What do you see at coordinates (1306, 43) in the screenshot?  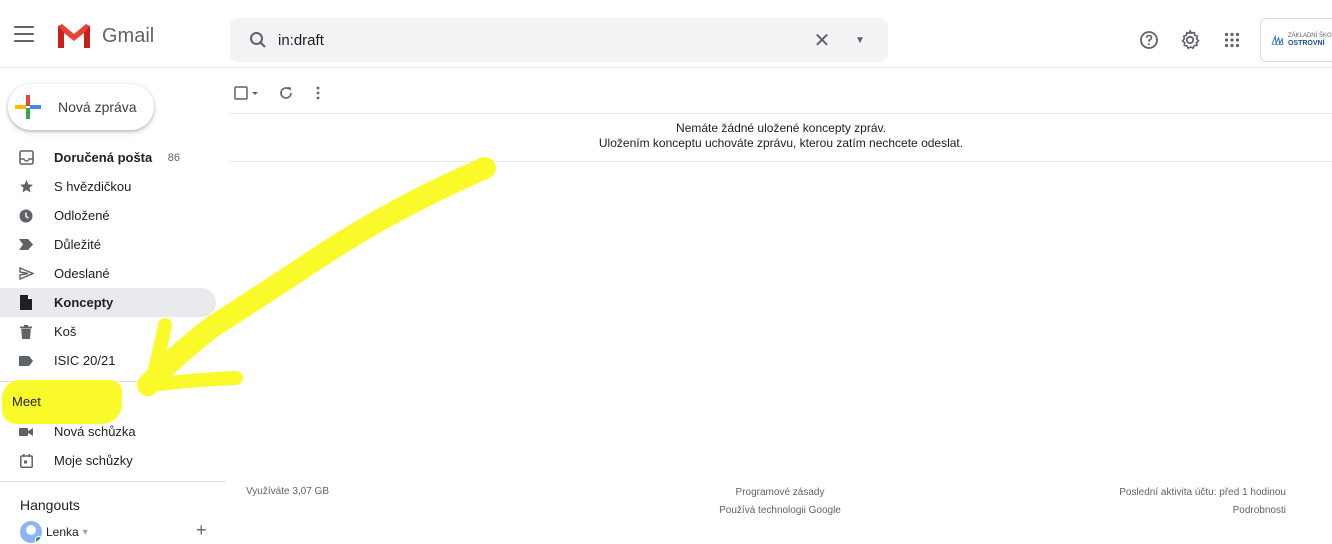 I see `org-name-line2: OSTROVNÍ` at bounding box center [1306, 43].